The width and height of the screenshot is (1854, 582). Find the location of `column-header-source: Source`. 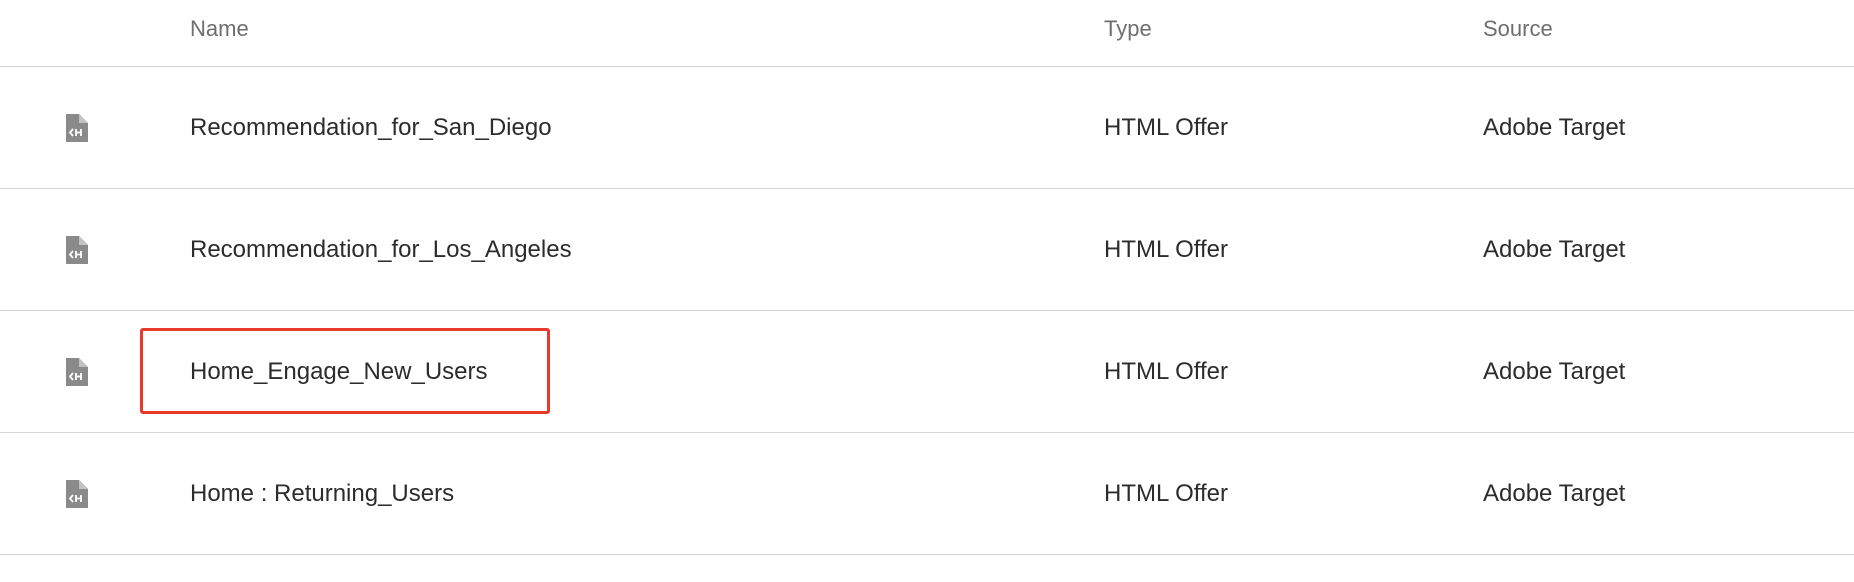

column-header-source: Source is located at coordinates (1518, 29).